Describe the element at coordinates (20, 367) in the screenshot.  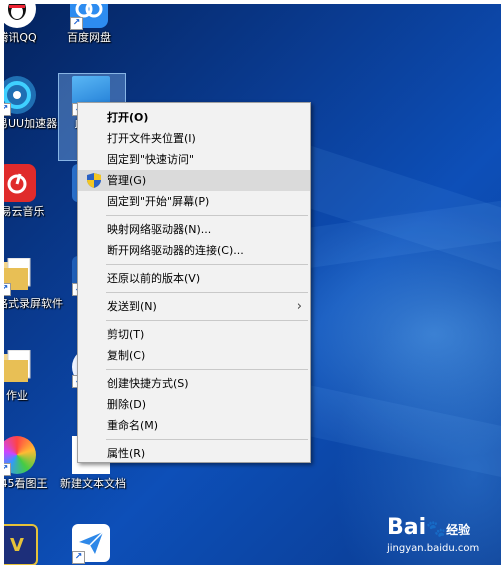
I see `folder-icon` at that location.